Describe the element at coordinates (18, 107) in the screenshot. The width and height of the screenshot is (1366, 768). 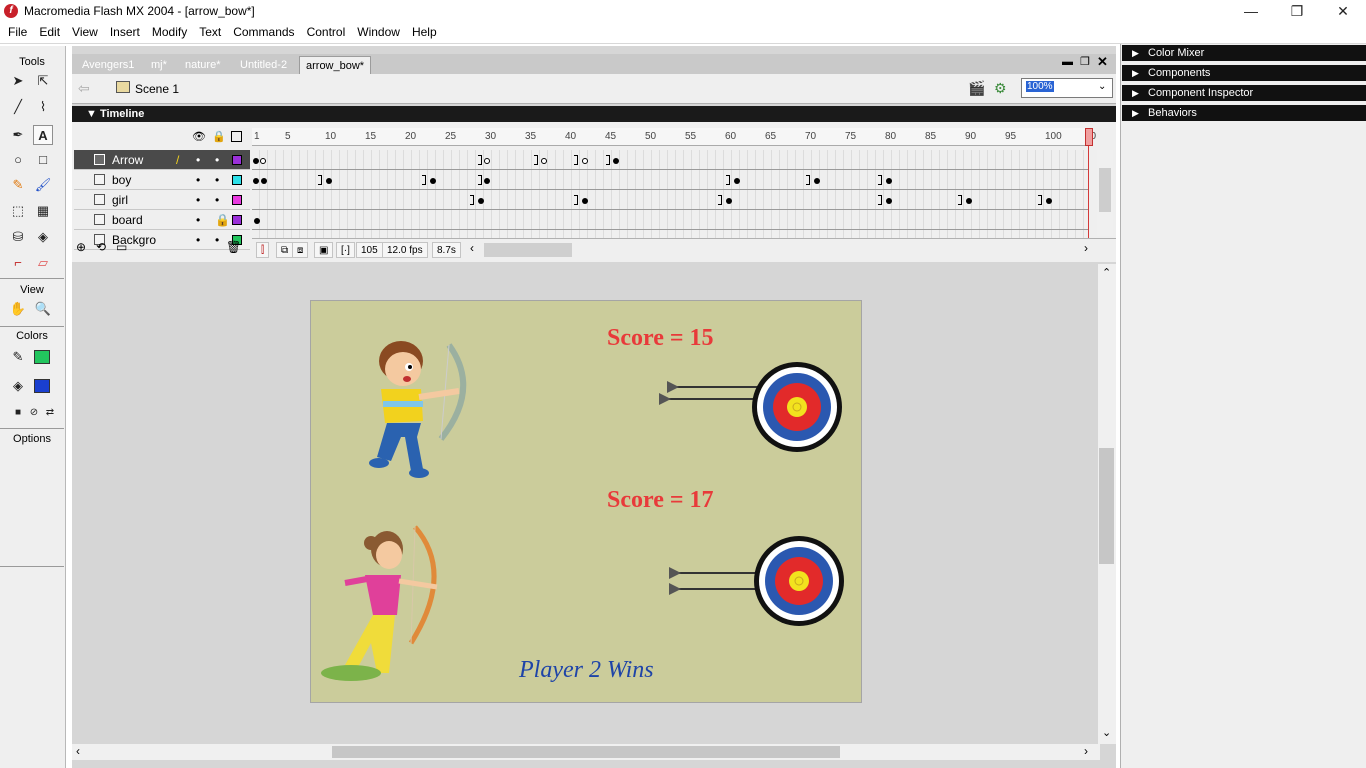
I see `line-tool-icon: ╱` at that location.